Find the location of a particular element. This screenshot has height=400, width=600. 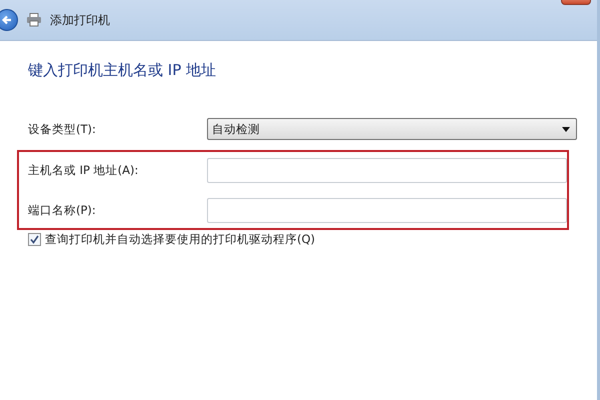

window-title: 添加打印机 is located at coordinates (80, 20).